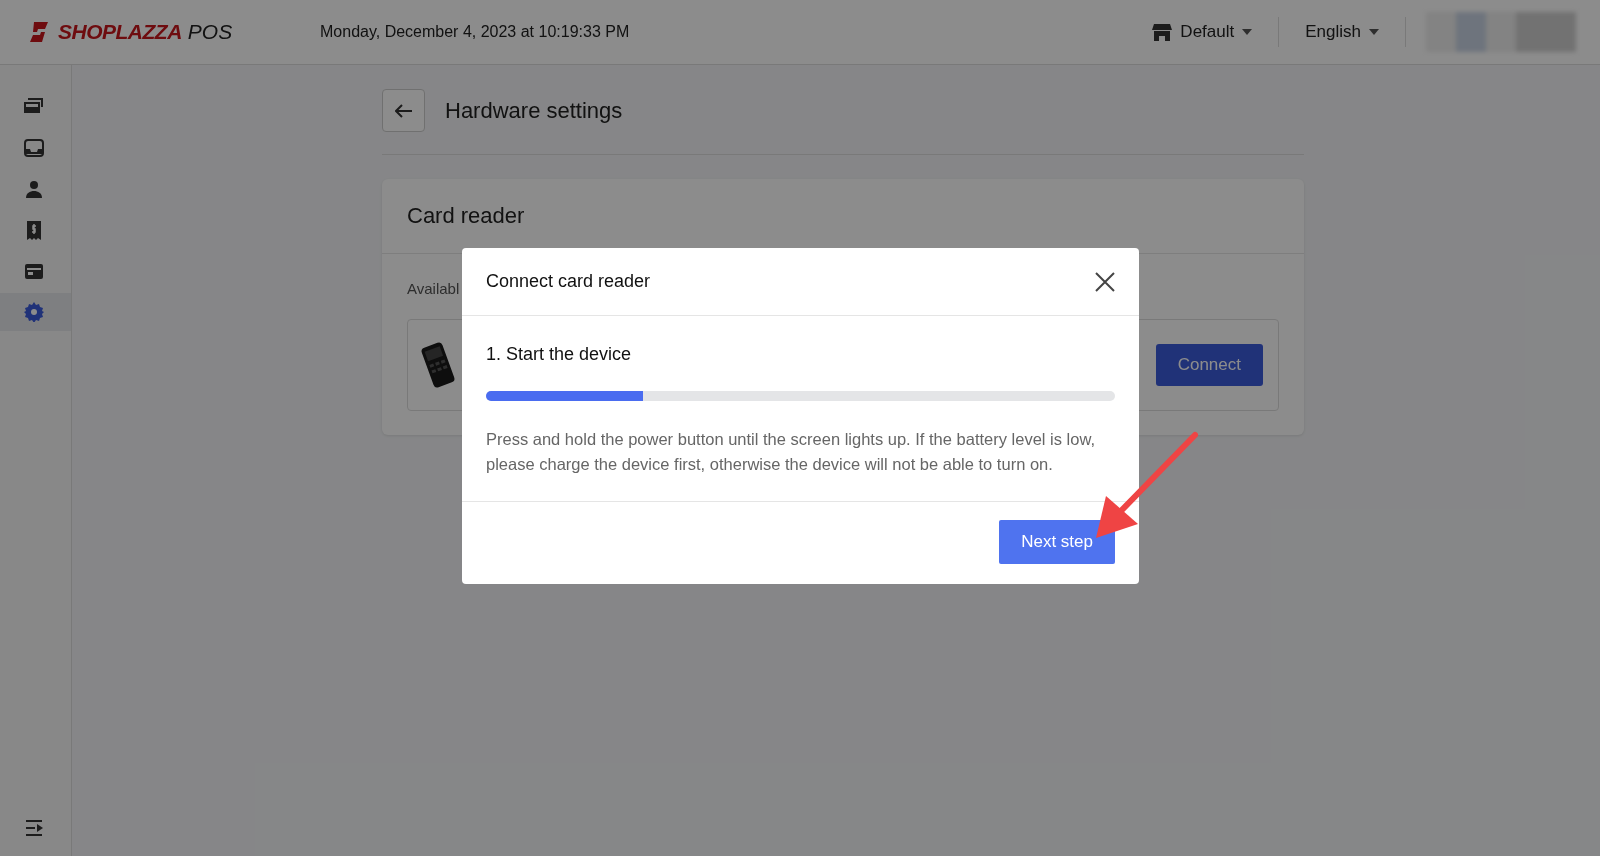 The height and width of the screenshot is (856, 1600). I want to click on logo-product-text: POS, so click(210, 32).